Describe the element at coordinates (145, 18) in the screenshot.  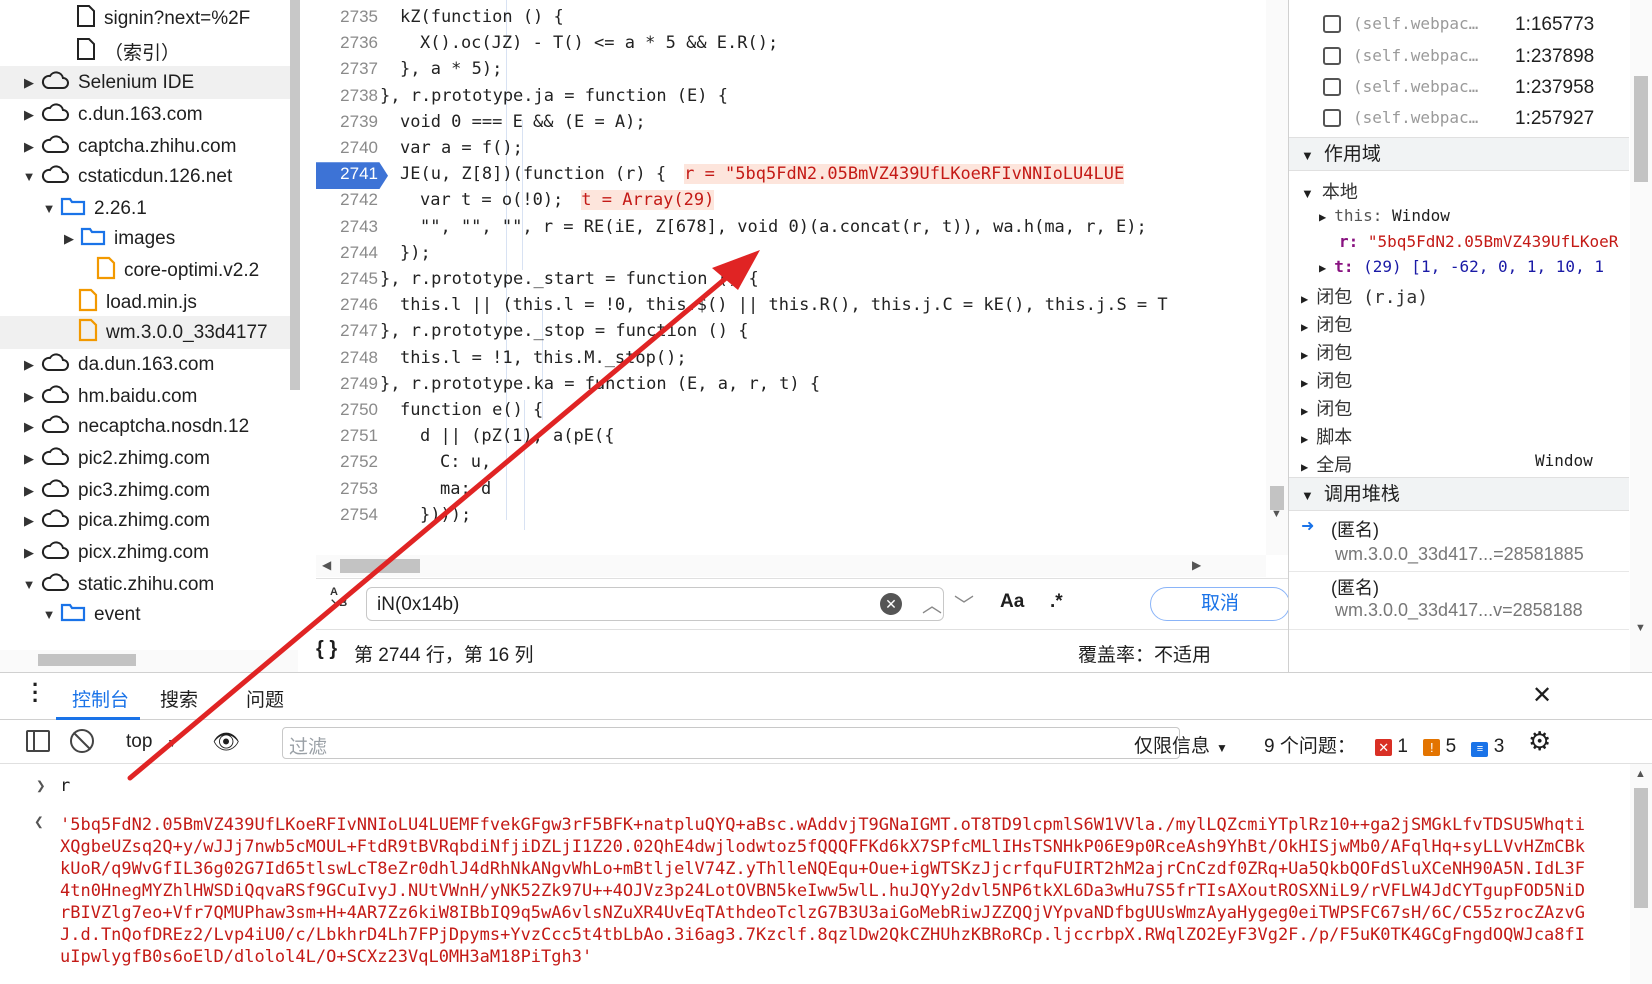
I see `tree-item: signin?next=%2F` at that location.